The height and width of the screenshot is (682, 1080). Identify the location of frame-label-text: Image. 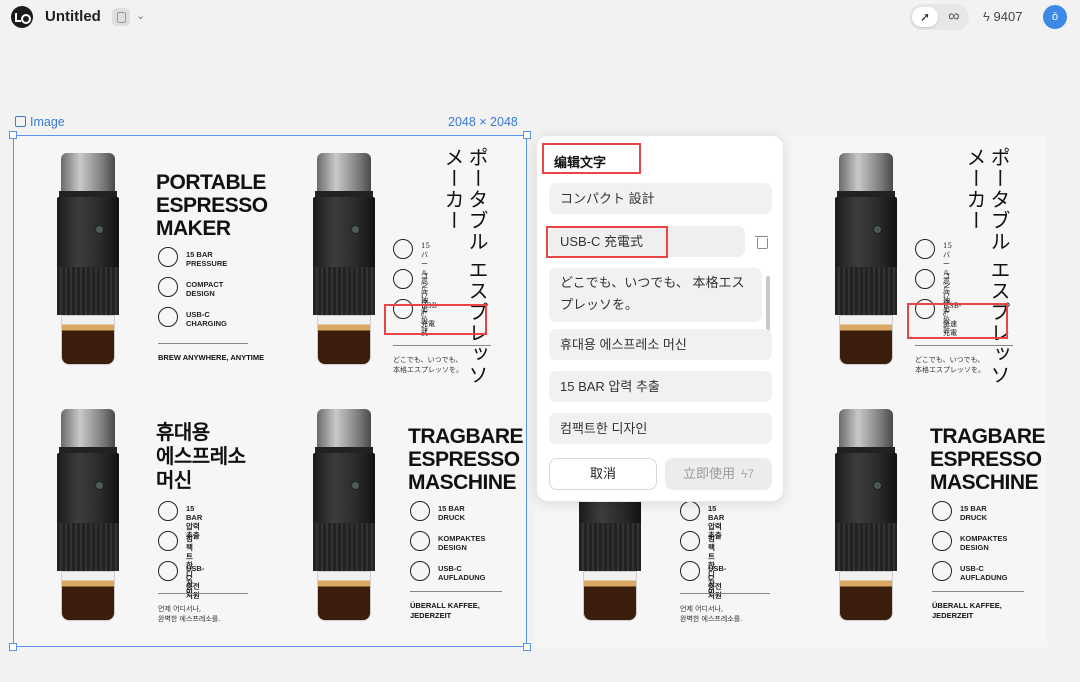
(47, 122).